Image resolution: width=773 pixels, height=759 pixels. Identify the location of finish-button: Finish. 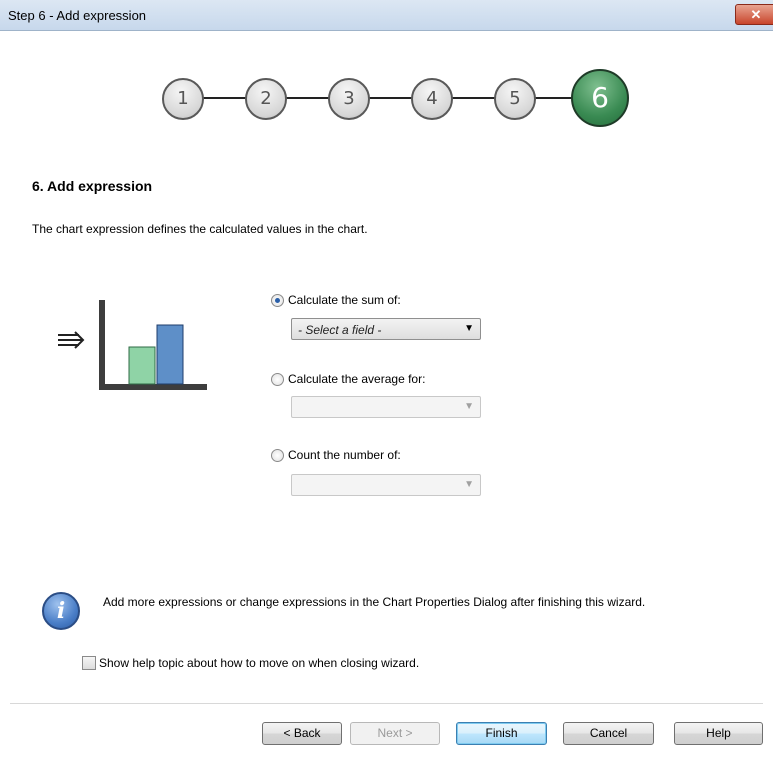
(501, 733).